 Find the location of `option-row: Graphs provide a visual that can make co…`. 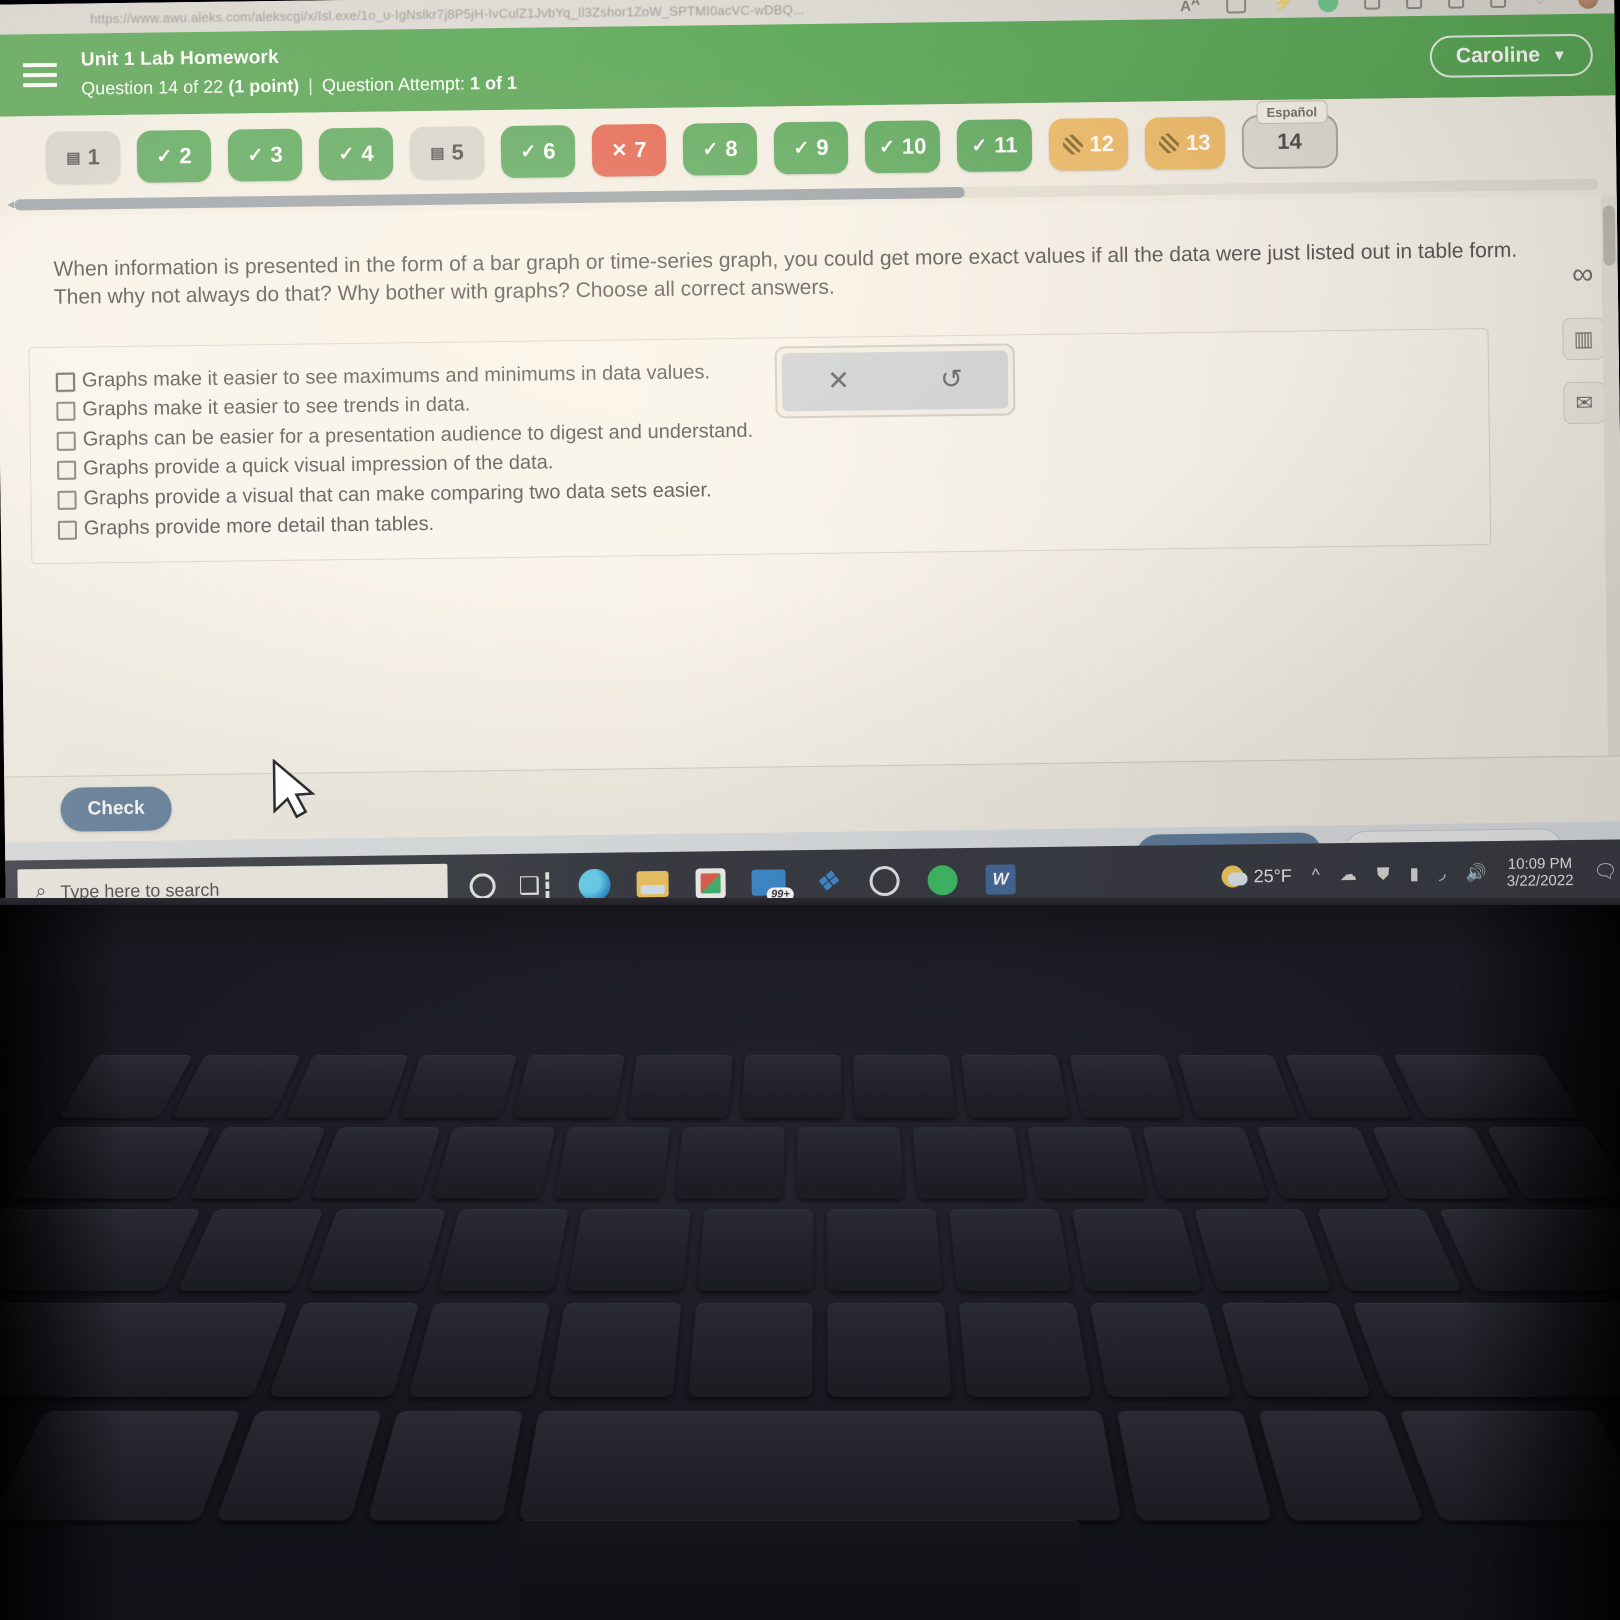

option-row: Graphs provide a visual that can make co… is located at coordinates (405, 495).